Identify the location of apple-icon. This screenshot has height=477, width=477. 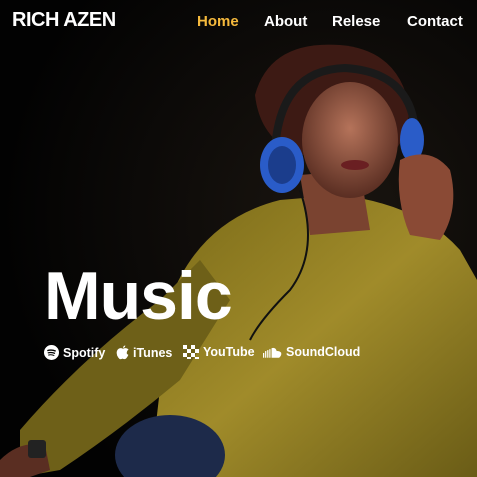
(124, 352).